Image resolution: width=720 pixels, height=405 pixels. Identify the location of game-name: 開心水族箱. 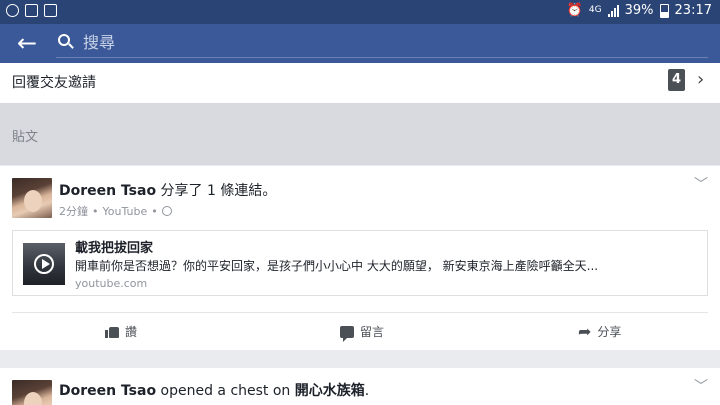
(330, 391).